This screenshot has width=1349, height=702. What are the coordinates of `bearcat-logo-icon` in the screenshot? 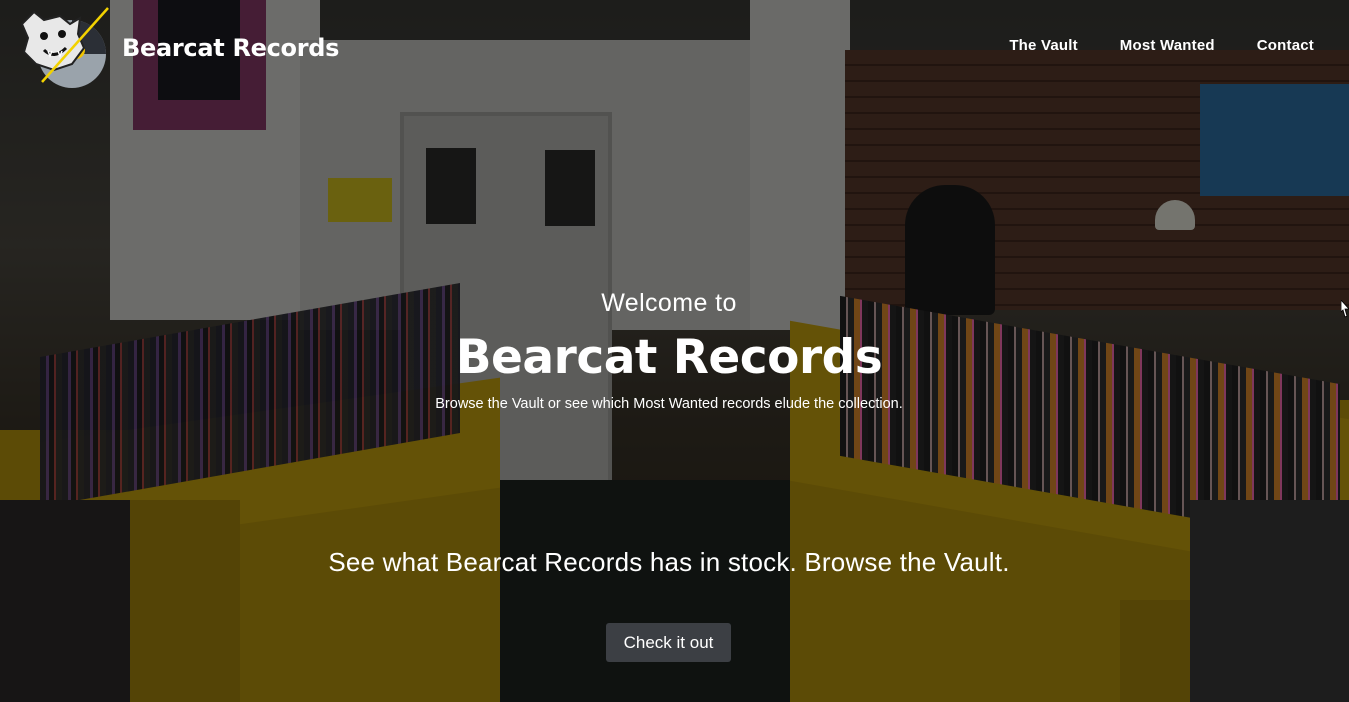 It's located at (64, 48).